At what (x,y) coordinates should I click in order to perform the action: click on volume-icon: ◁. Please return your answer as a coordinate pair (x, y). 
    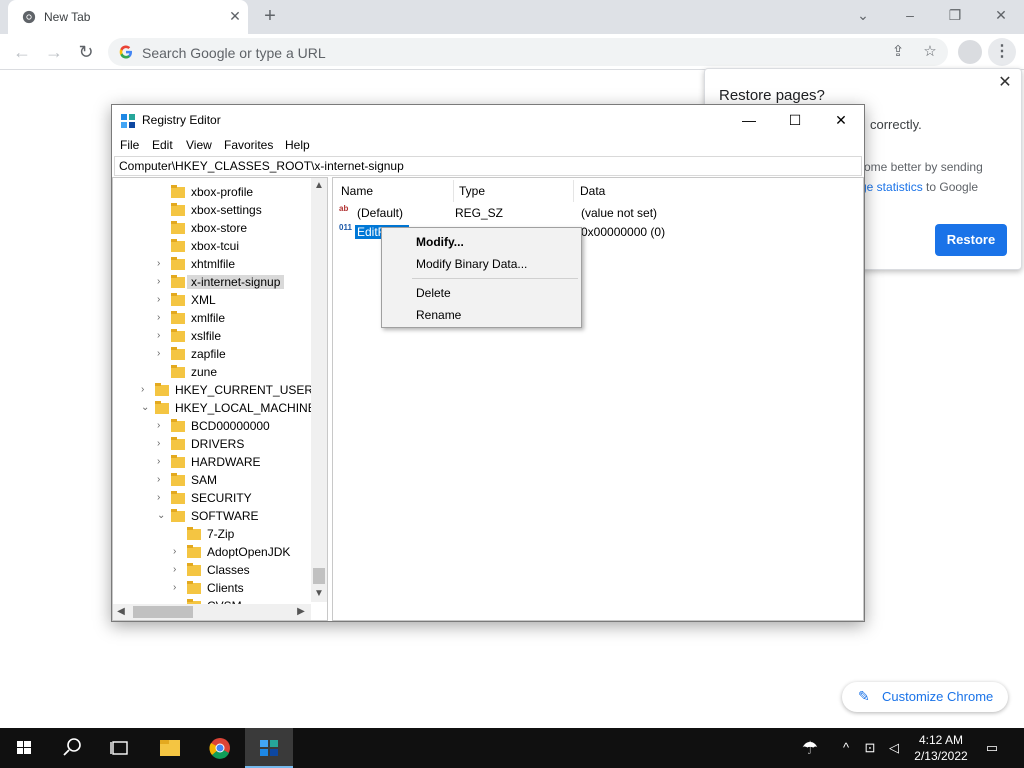
    Looking at the image, I should click on (894, 748).